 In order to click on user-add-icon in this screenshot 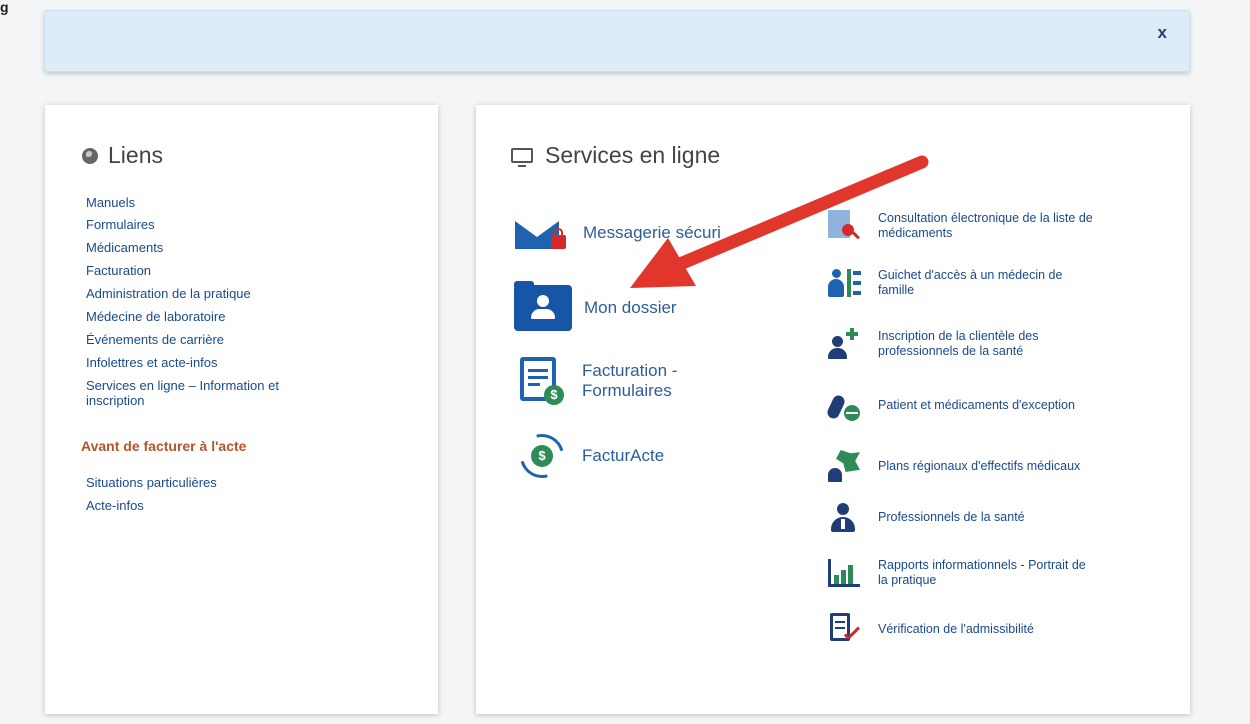, I will do `click(844, 344)`.